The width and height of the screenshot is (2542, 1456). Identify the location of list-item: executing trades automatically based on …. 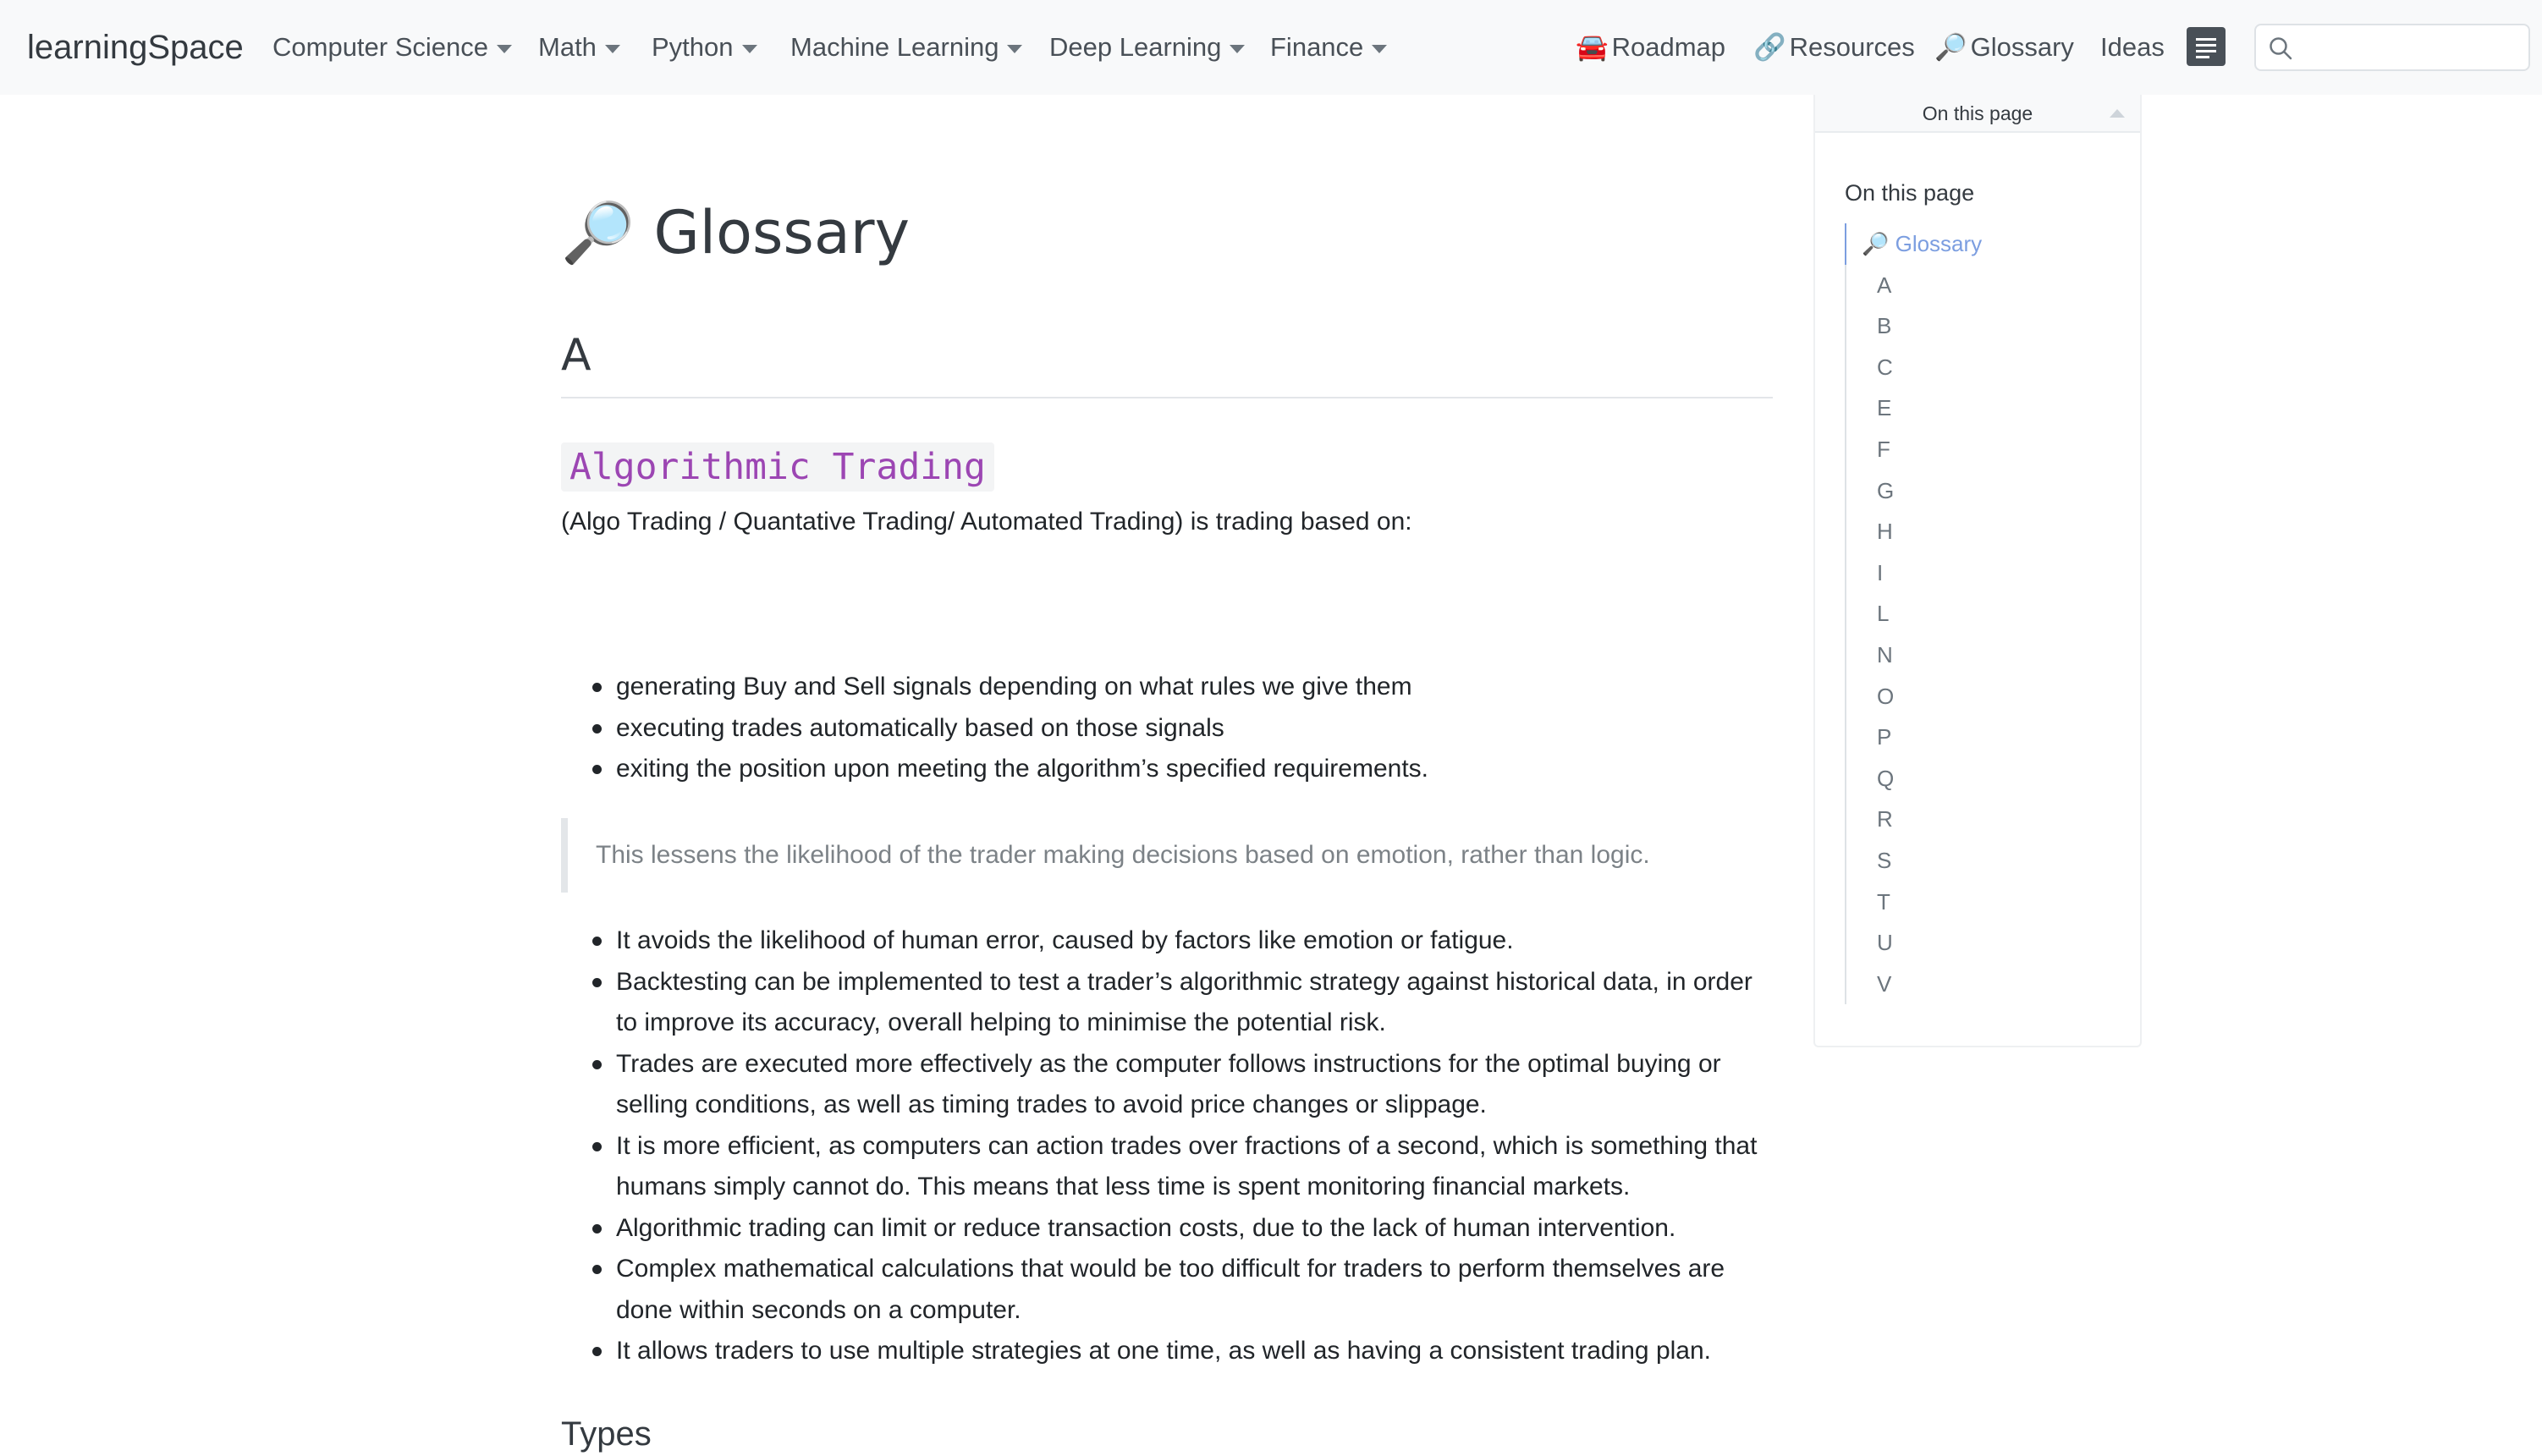
(1167, 729).